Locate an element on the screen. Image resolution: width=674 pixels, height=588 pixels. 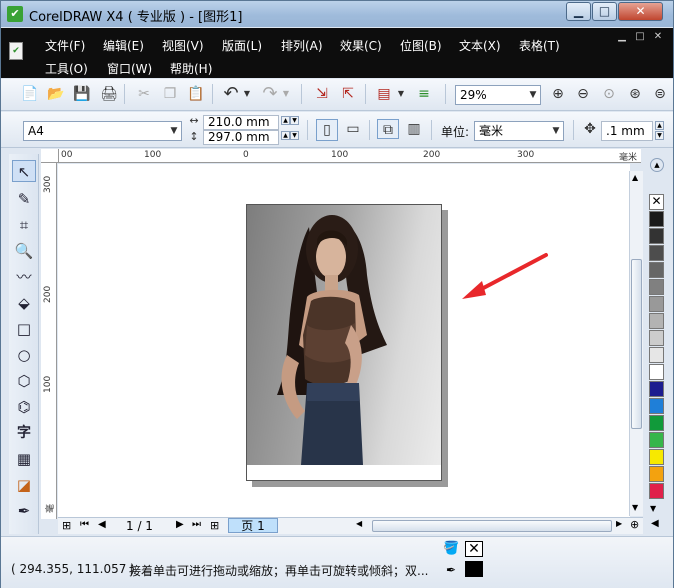
basic-shapes-tool-icon: ⌬ is located at coordinates (24, 407).